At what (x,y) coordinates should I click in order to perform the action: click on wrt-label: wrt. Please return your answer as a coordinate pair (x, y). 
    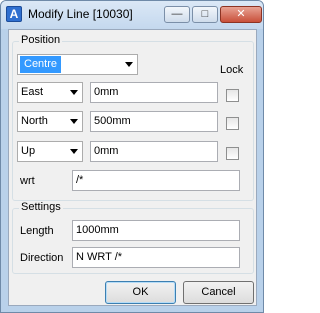
    Looking at the image, I should click on (27, 181).